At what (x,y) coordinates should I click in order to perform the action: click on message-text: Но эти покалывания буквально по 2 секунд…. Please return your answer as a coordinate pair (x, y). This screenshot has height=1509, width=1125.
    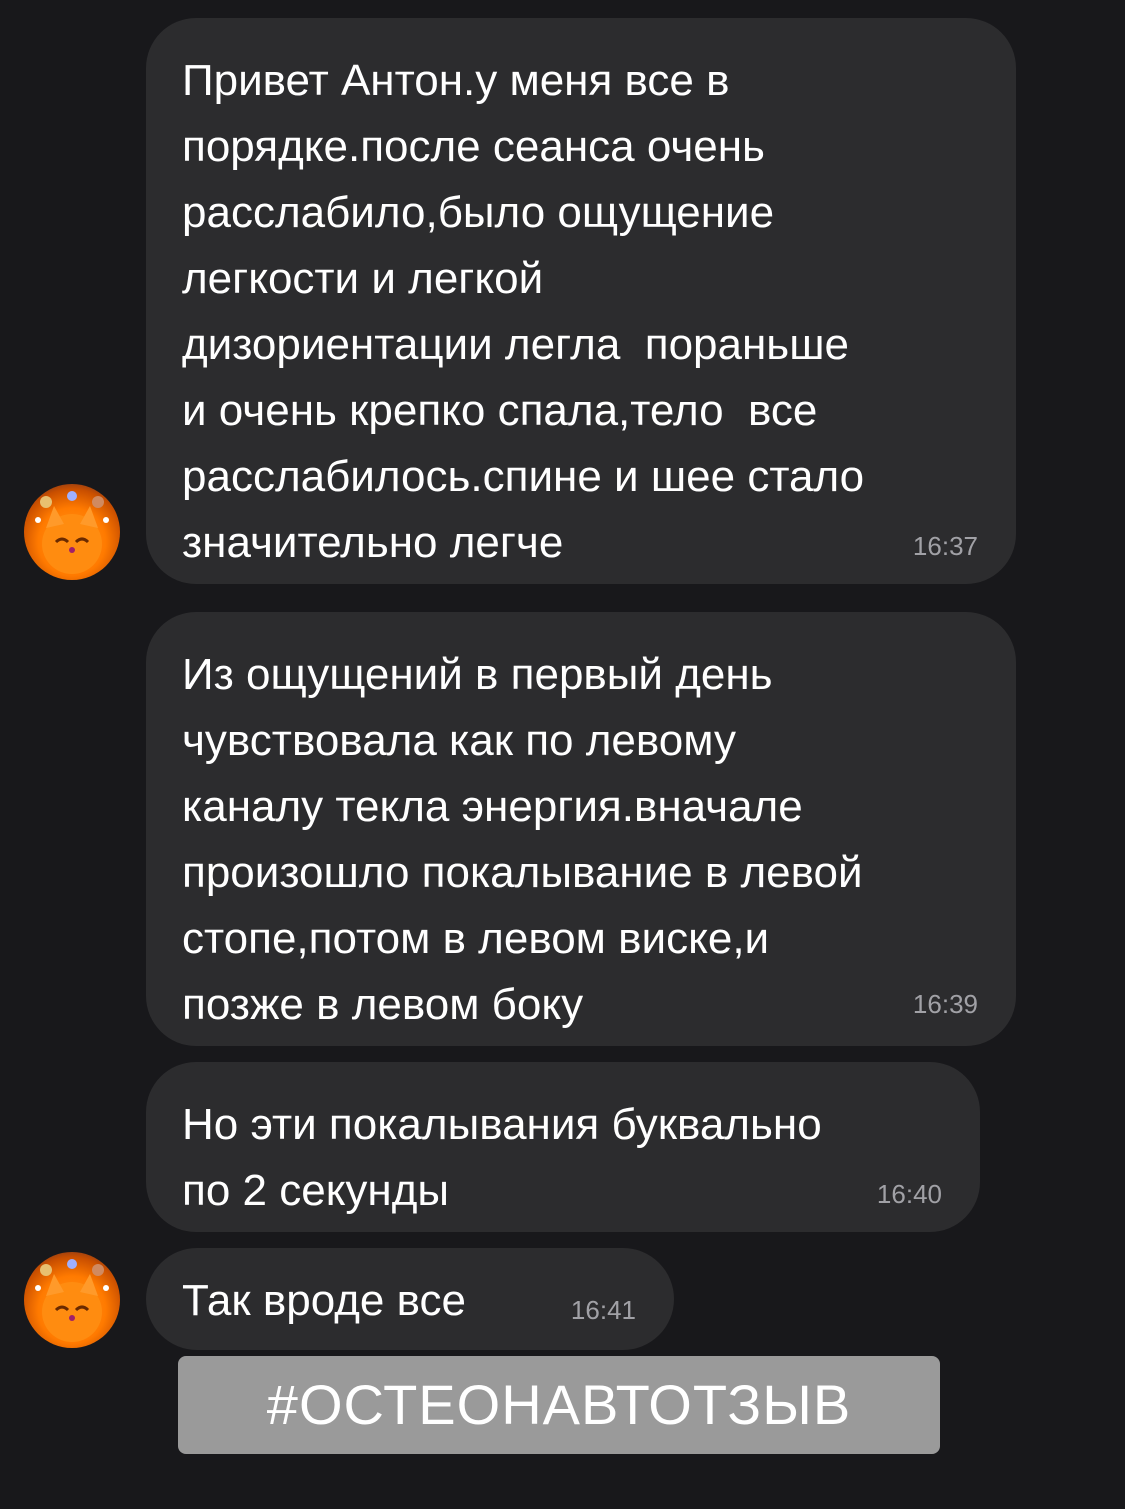
    Looking at the image, I should click on (502, 1157).